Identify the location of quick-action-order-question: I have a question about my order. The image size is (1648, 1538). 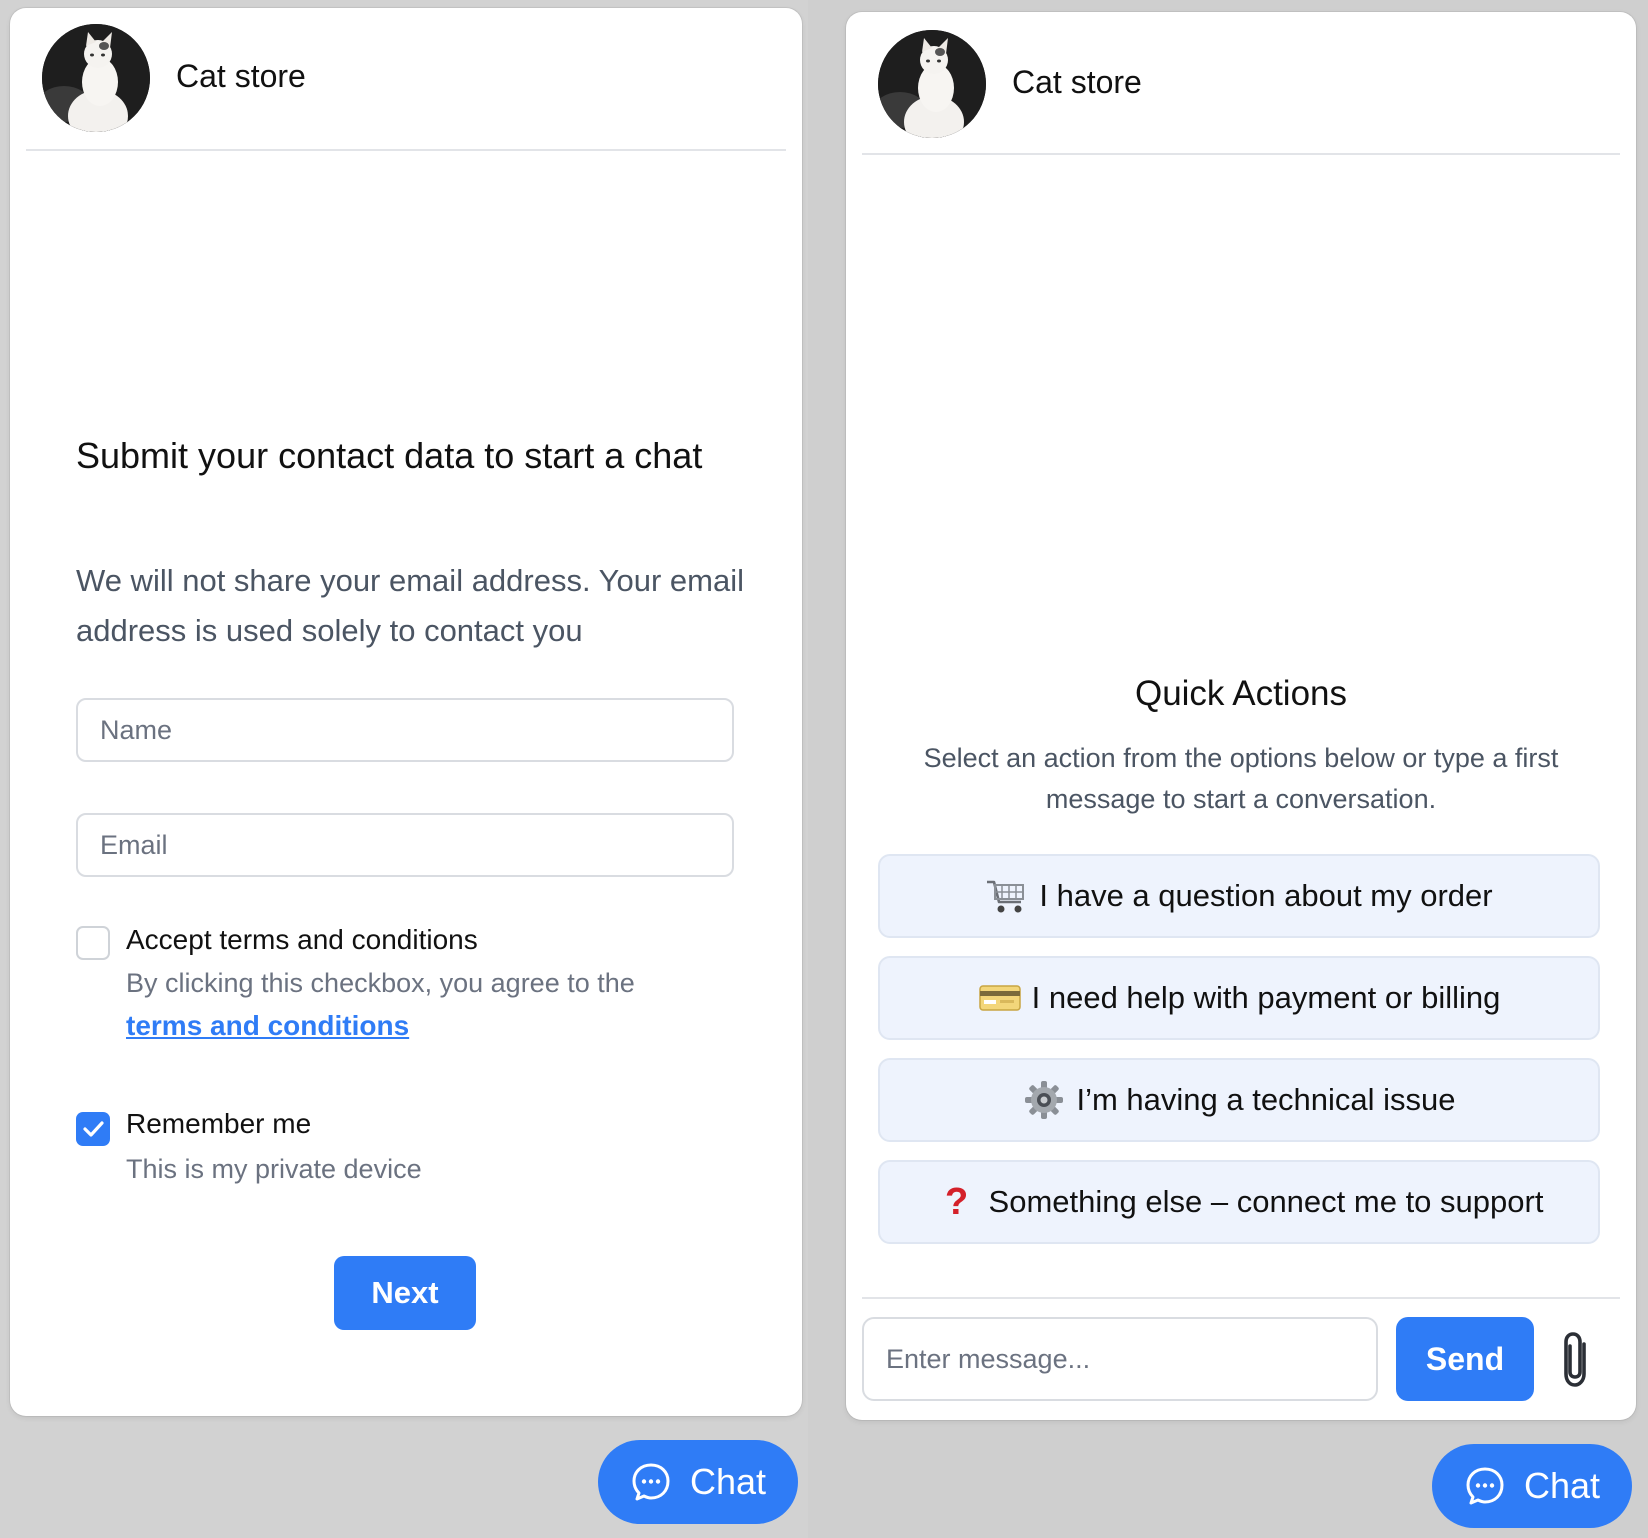
(1239, 896).